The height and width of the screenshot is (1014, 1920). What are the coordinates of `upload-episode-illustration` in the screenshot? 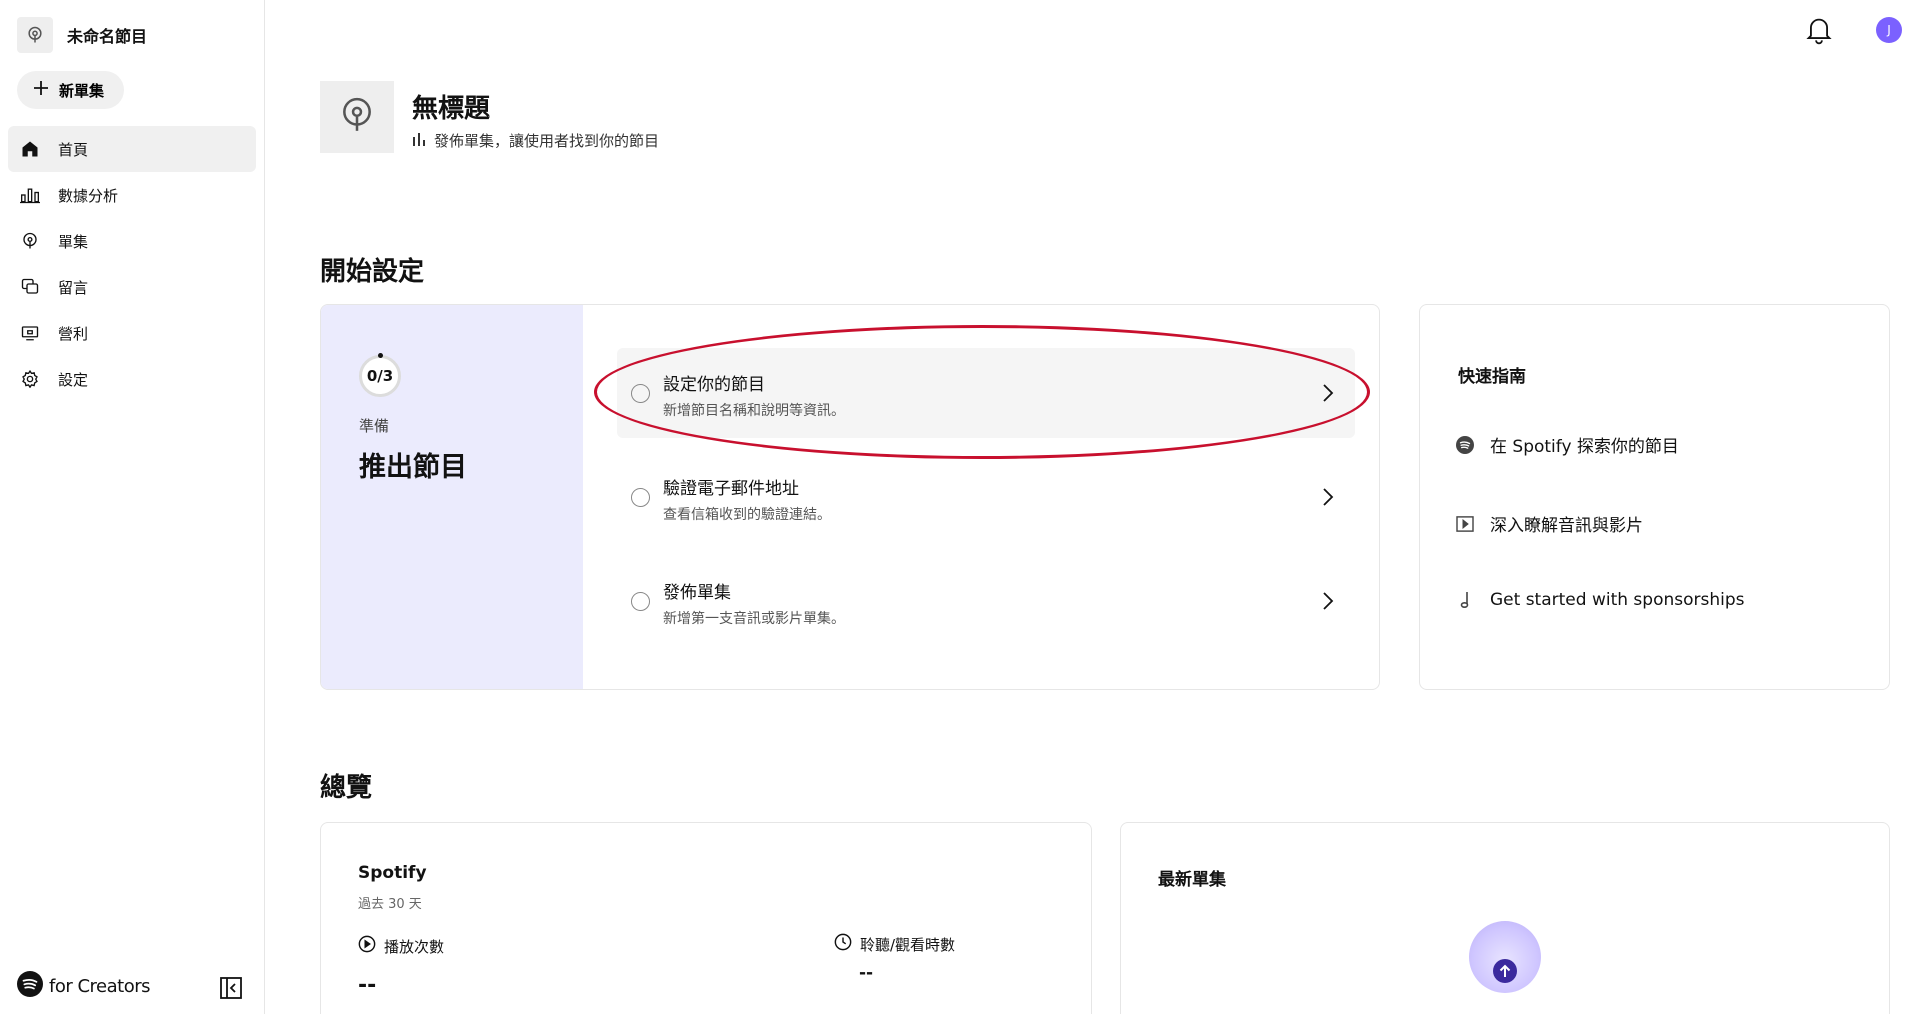 It's located at (1505, 957).